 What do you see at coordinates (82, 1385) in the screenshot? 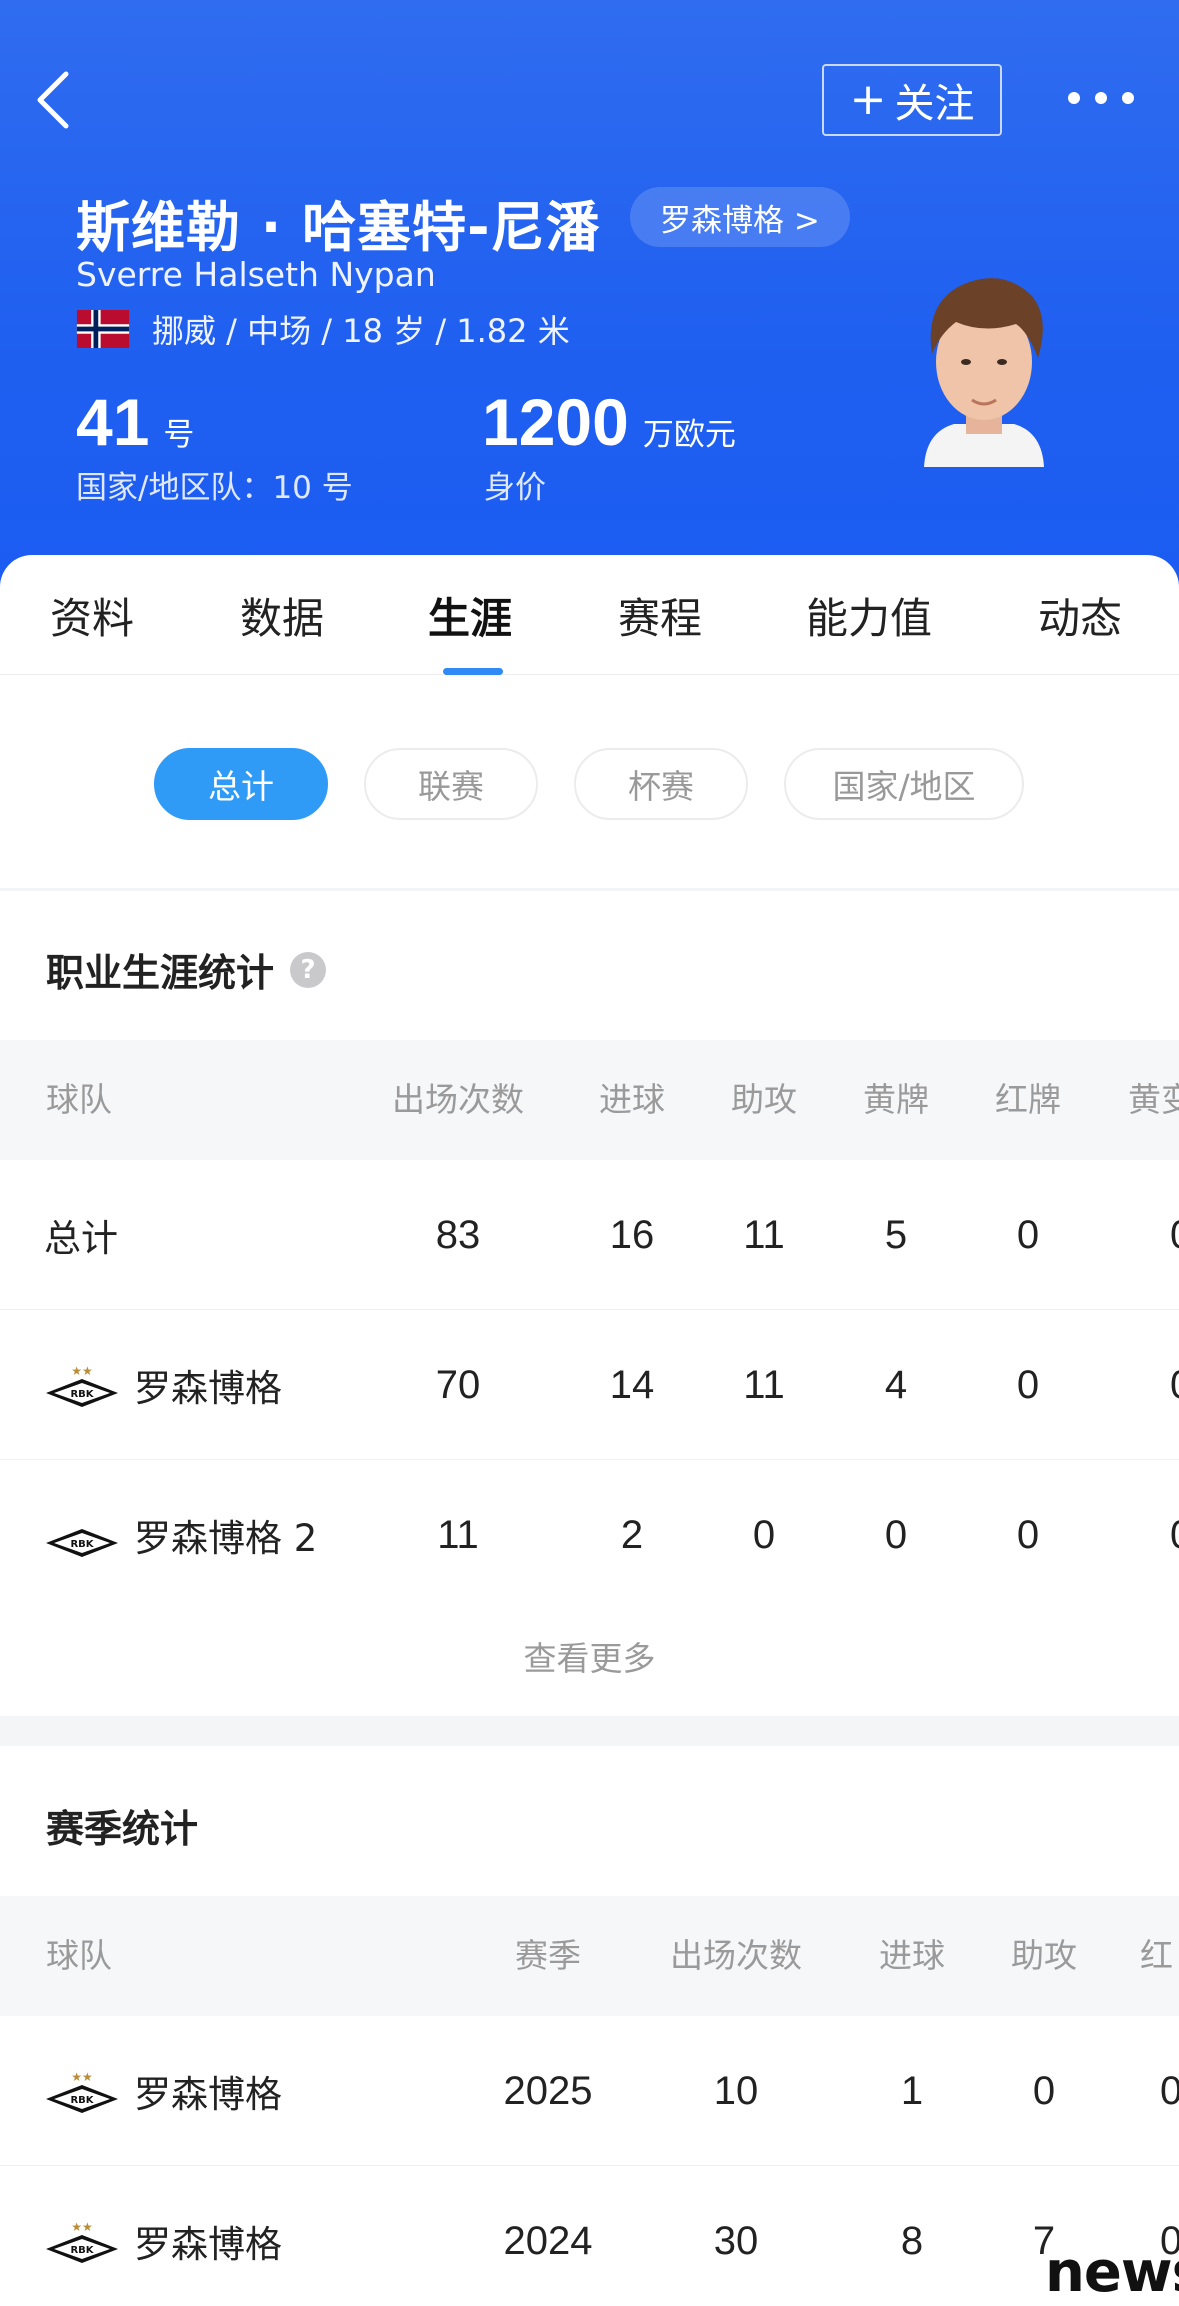
I see `rosenborg-crest-icon: ★★ RBK` at bounding box center [82, 1385].